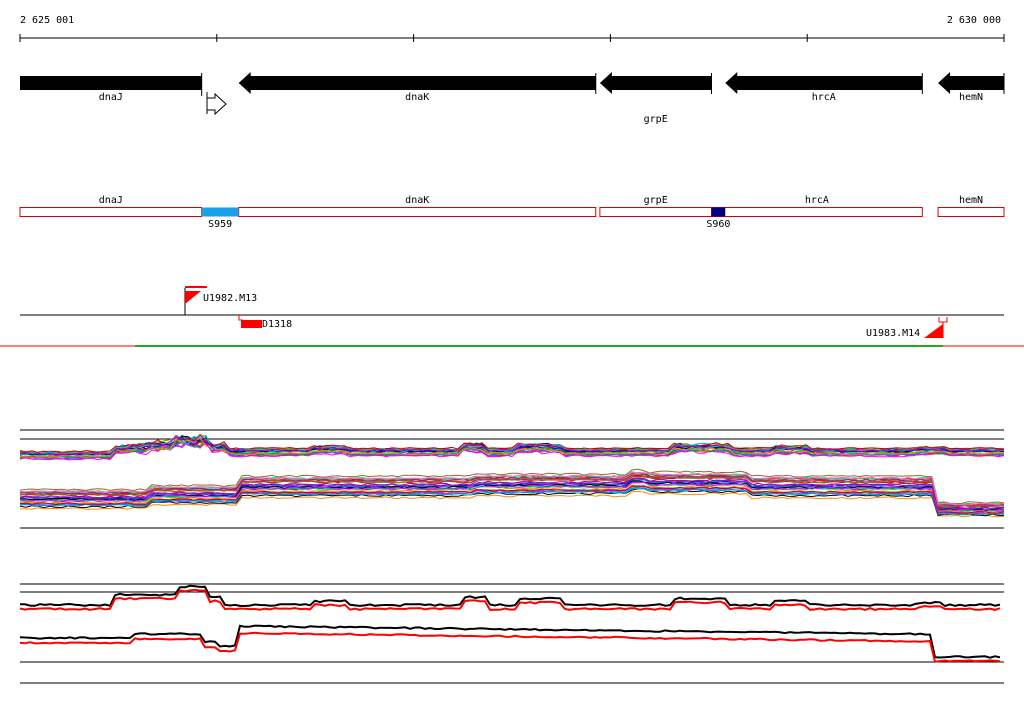 The image size is (1024, 714). I want to click on gene-arrow-hemN, so click(971, 83).